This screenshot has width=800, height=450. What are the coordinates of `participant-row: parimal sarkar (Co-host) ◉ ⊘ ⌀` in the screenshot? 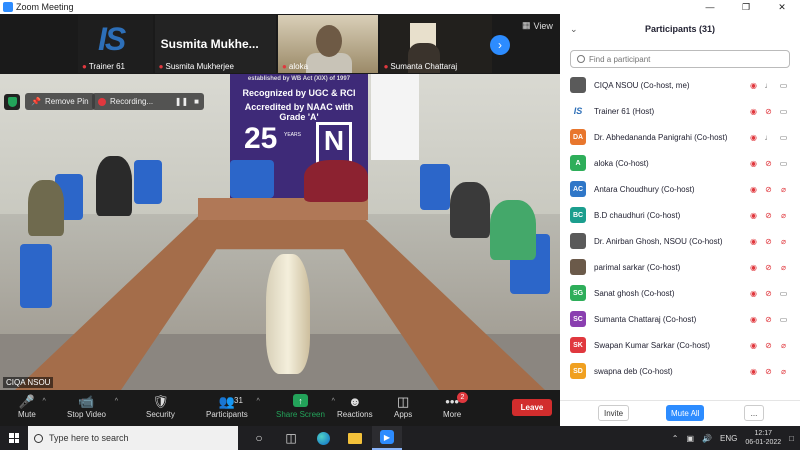 It's located at (680, 267).